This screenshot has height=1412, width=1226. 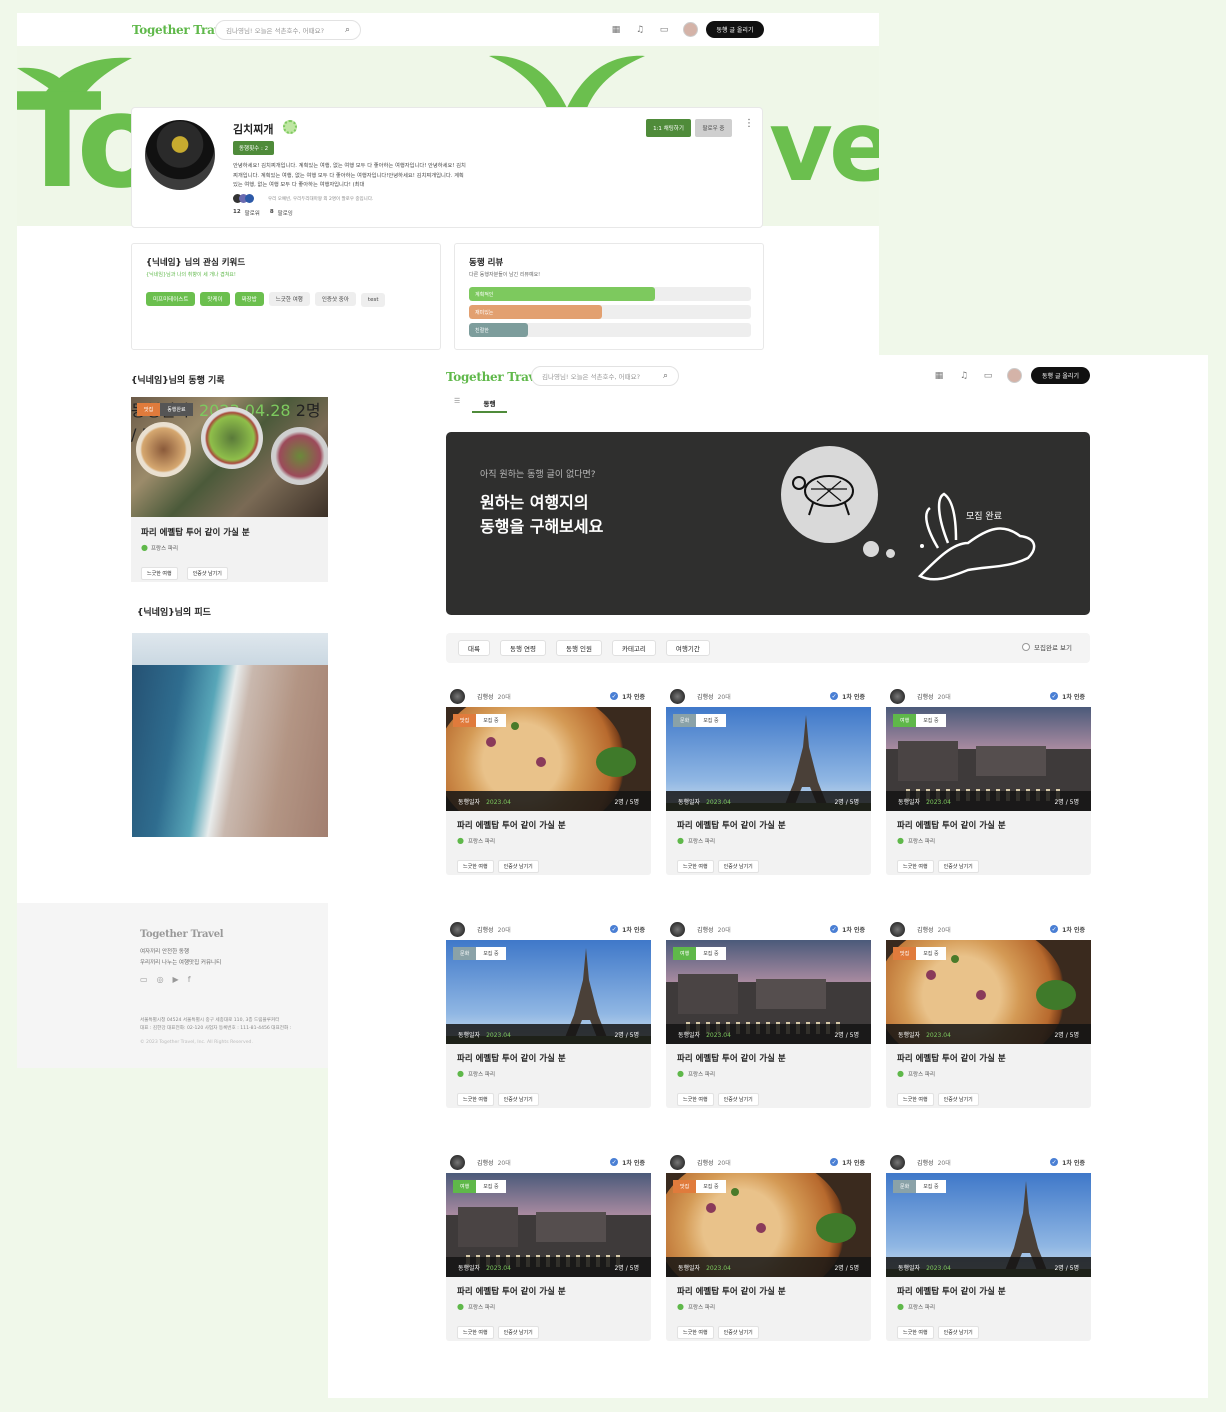 I want to click on filter-period: 여행기간, so click(x=687, y=648).